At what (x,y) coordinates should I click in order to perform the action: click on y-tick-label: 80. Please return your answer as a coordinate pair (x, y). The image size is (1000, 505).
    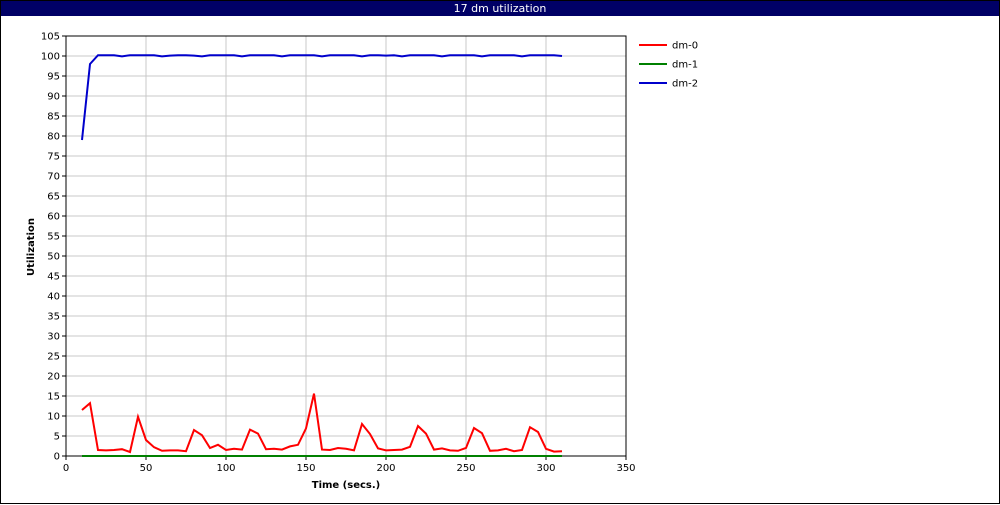
    Looking at the image, I should click on (53, 137).